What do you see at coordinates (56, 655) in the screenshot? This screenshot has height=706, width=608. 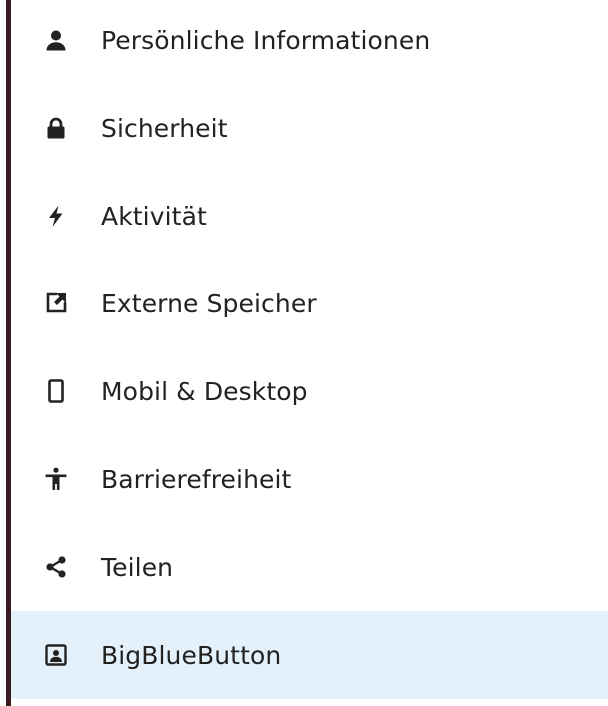 I see `presentation-user-icon` at bounding box center [56, 655].